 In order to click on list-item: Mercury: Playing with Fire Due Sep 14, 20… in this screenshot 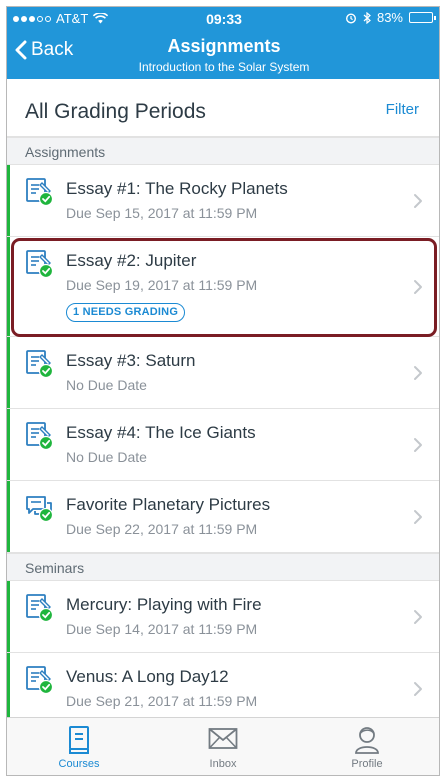, I will do `click(223, 617)`.